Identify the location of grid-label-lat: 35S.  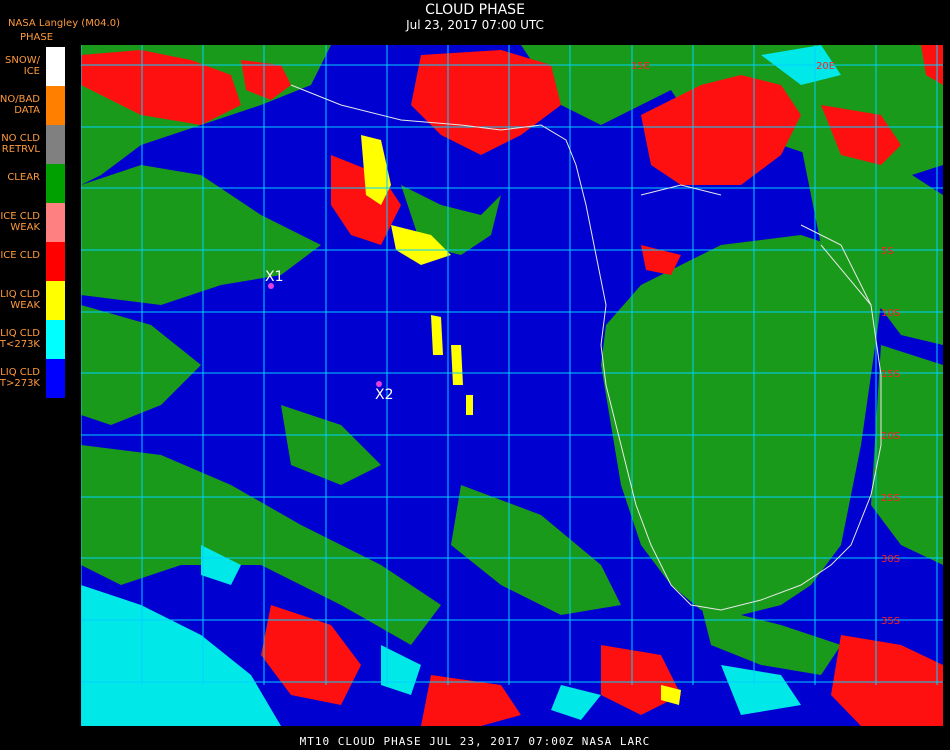
(890, 621).